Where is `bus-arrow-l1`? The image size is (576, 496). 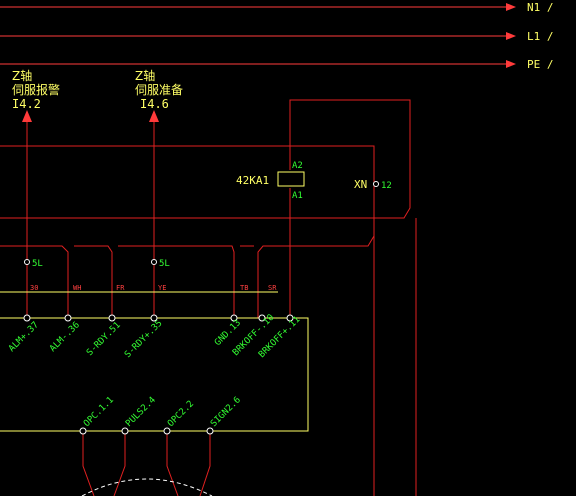
bus-arrow-l1 is located at coordinates (511, 36).